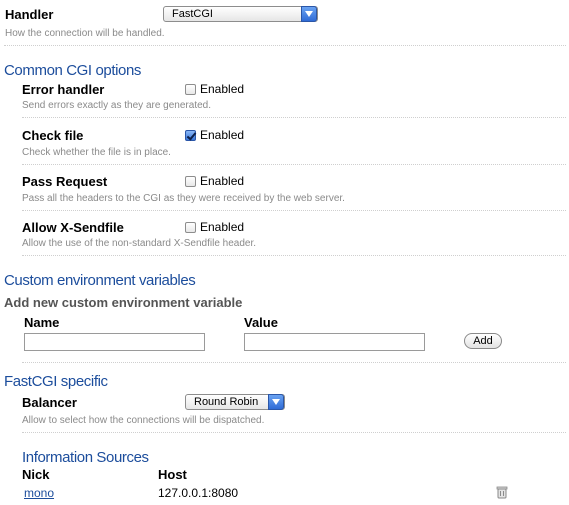 Image resolution: width=569 pixels, height=505 pixels. Describe the element at coordinates (96, 152) in the screenshot. I see `check-file-help: Check whether the file is in place.` at that location.